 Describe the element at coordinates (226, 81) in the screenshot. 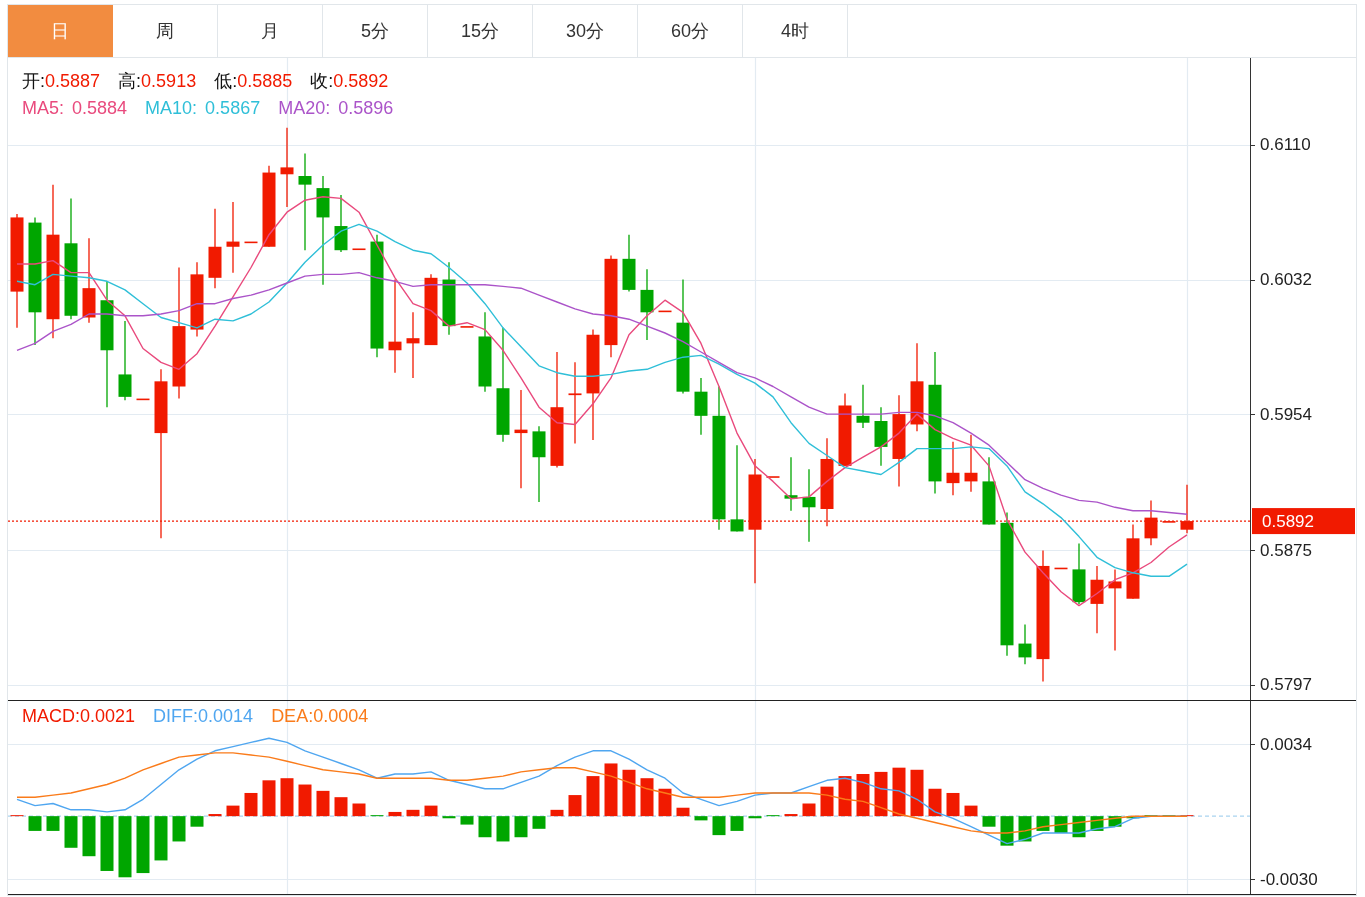

I see `legend-label: 低:` at that location.